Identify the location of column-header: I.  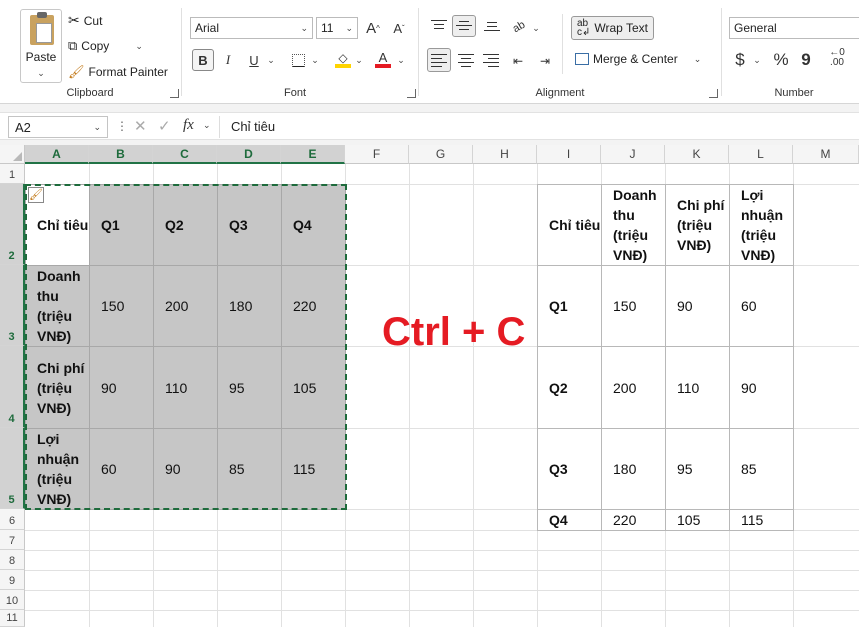
(569, 154).